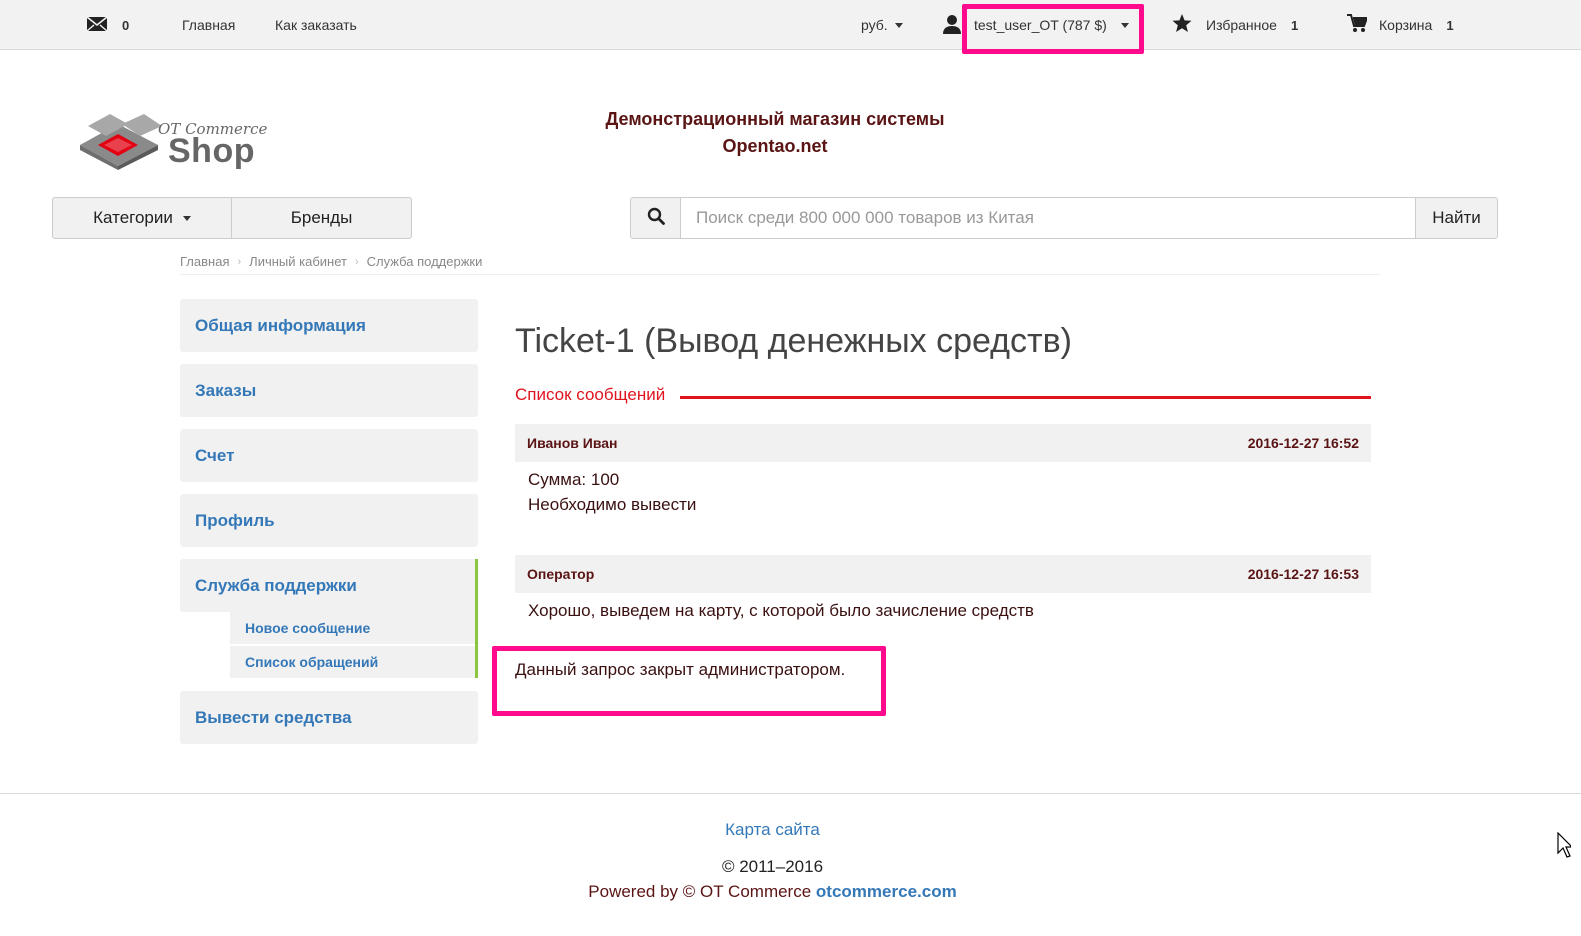 The image size is (1581, 936). What do you see at coordinates (1048, 218) in the screenshot?
I see `search-input` at bounding box center [1048, 218].